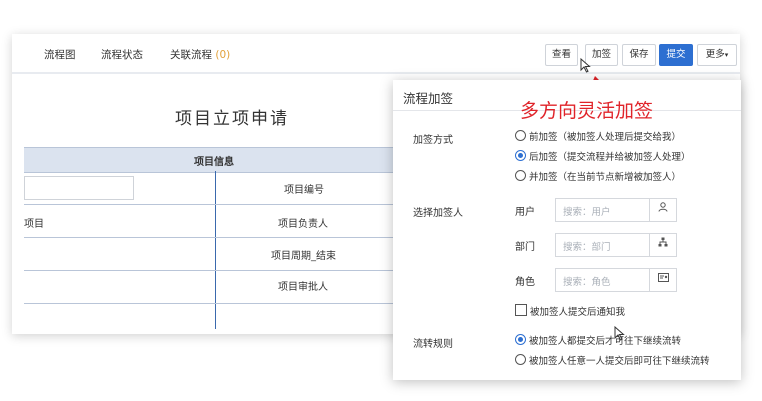 Image resolution: width=762 pixels, height=401 pixels. What do you see at coordinates (610, 157) in the screenshot?
I see `method-option-text: 后加签（提交流程并给被加签人处理）` at bounding box center [610, 157].